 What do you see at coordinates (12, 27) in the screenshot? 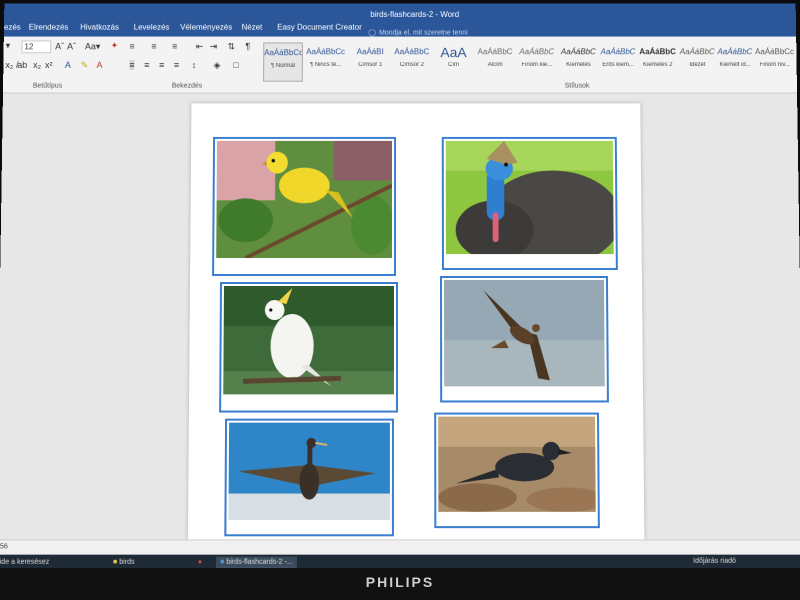
I see `tab-insert: ezés` at bounding box center [12, 27].